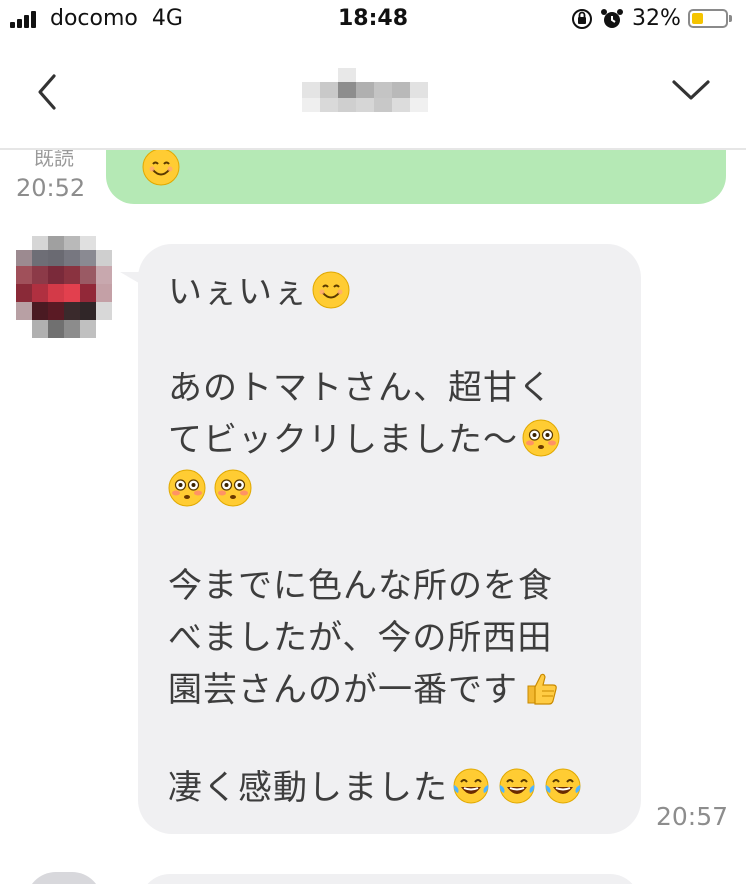 This screenshot has height=884, width=746. What do you see at coordinates (612, 19) in the screenshot?
I see `alarm-icon` at bounding box center [612, 19].